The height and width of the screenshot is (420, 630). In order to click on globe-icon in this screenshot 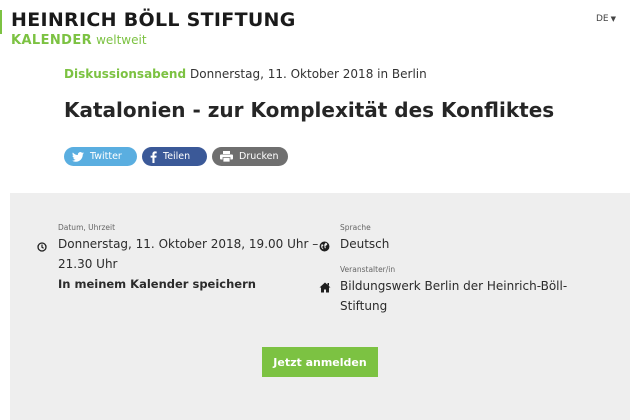, I will do `click(324, 246)`.